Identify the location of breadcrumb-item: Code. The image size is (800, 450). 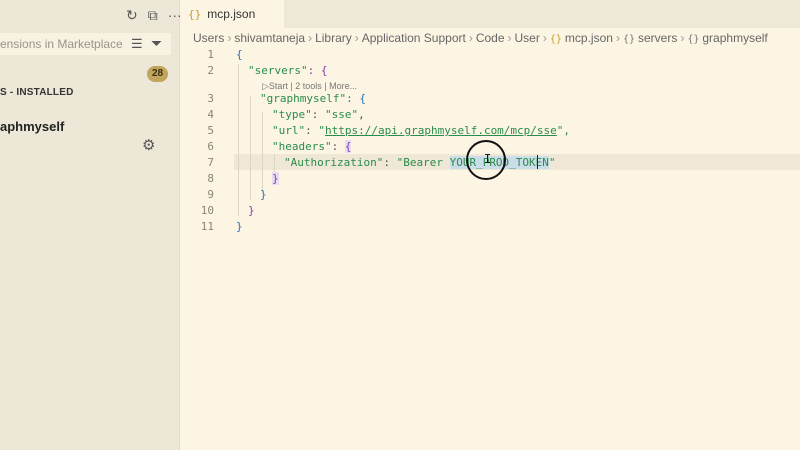
(490, 38).